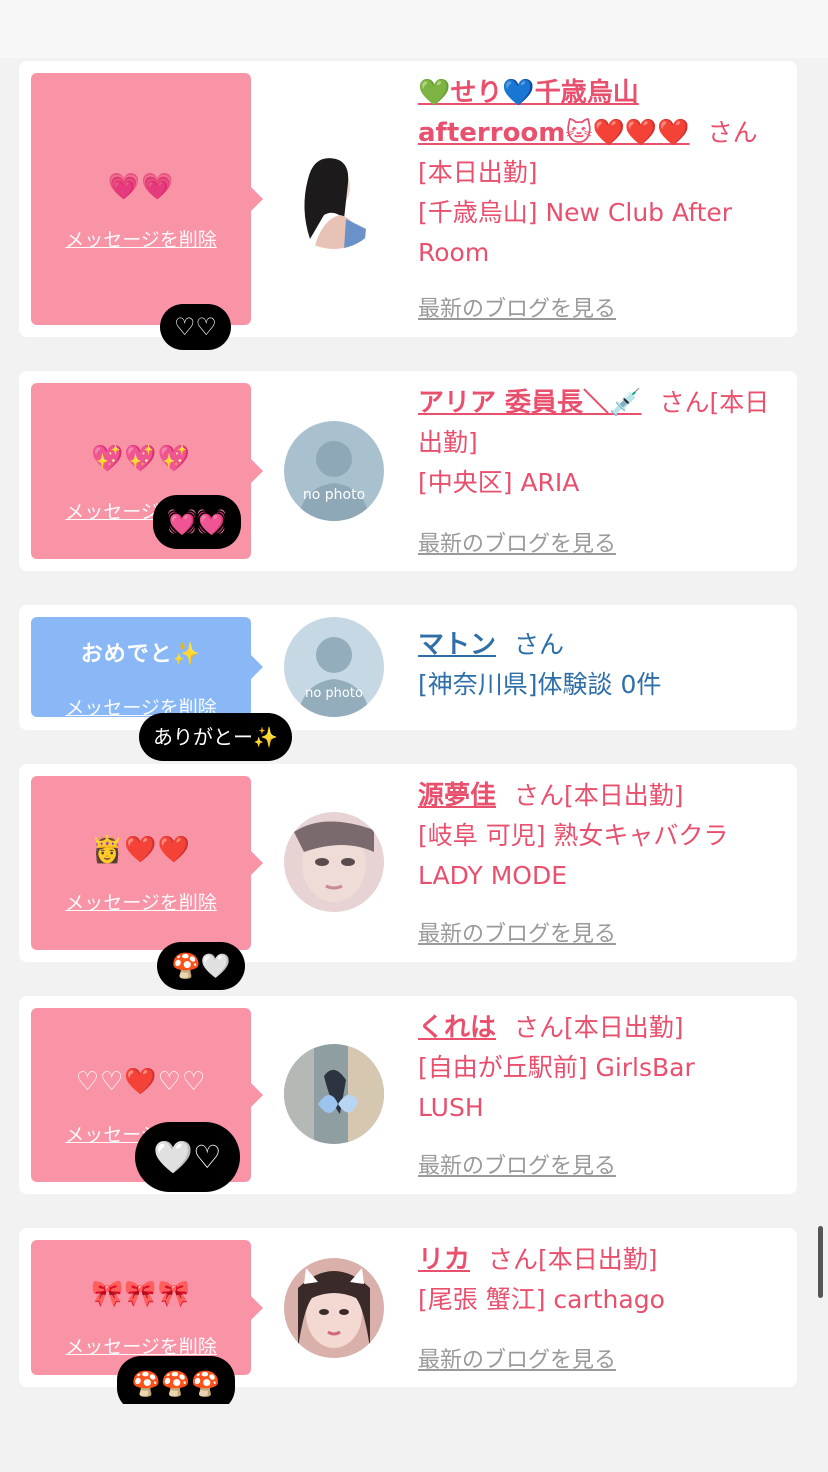 The width and height of the screenshot is (828, 1472). I want to click on girl-name-link: くれは, so click(457, 1028).